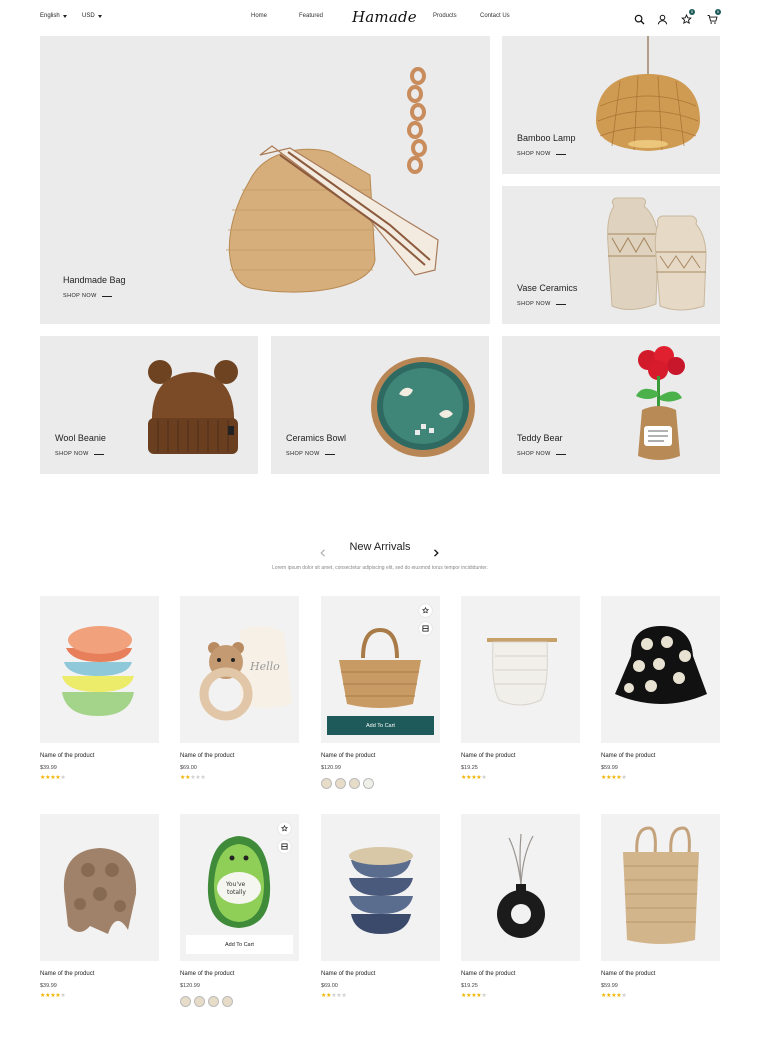 Image resolution: width=760 pixels, height=1050 pixels. Describe the element at coordinates (540, 438) in the screenshot. I see `banner-title: Teddy Bear` at that location.